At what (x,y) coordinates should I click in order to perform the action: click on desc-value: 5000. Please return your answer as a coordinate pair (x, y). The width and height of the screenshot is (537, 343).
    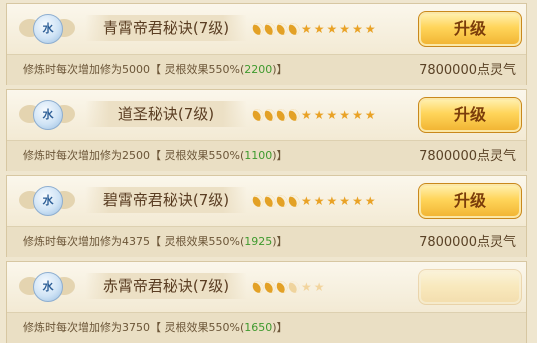
    Looking at the image, I should click on (136, 69).